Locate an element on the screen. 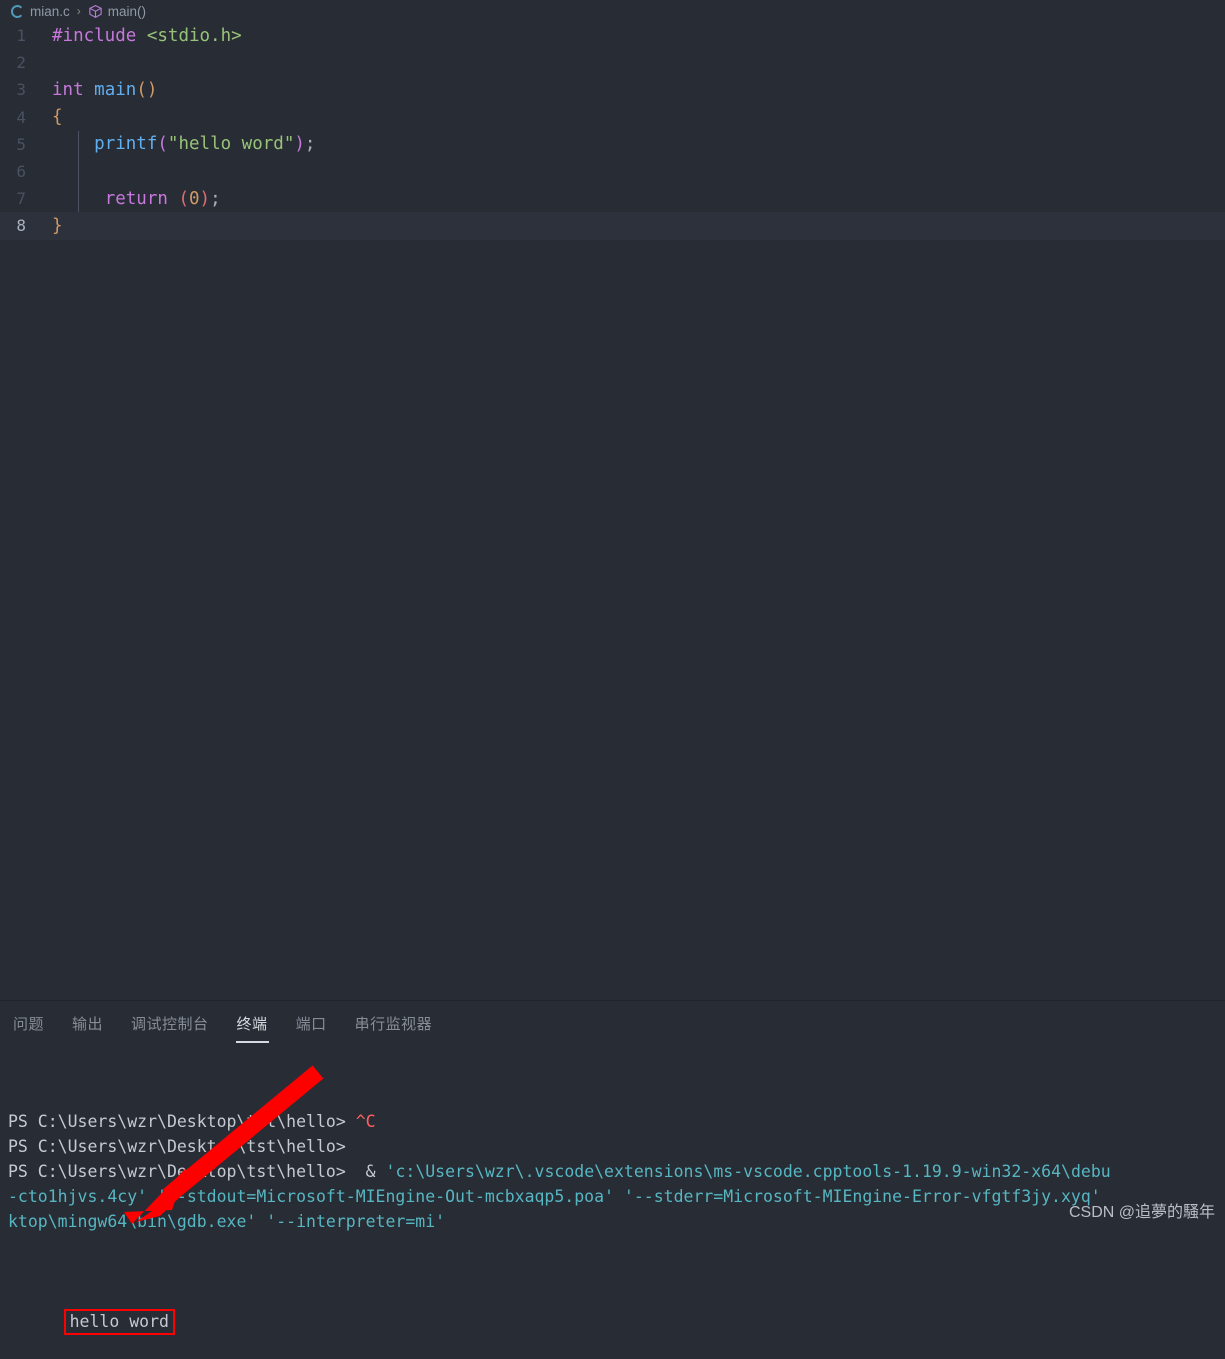 This screenshot has height=1359, width=1225. line-number: 1 is located at coordinates (21, 36).